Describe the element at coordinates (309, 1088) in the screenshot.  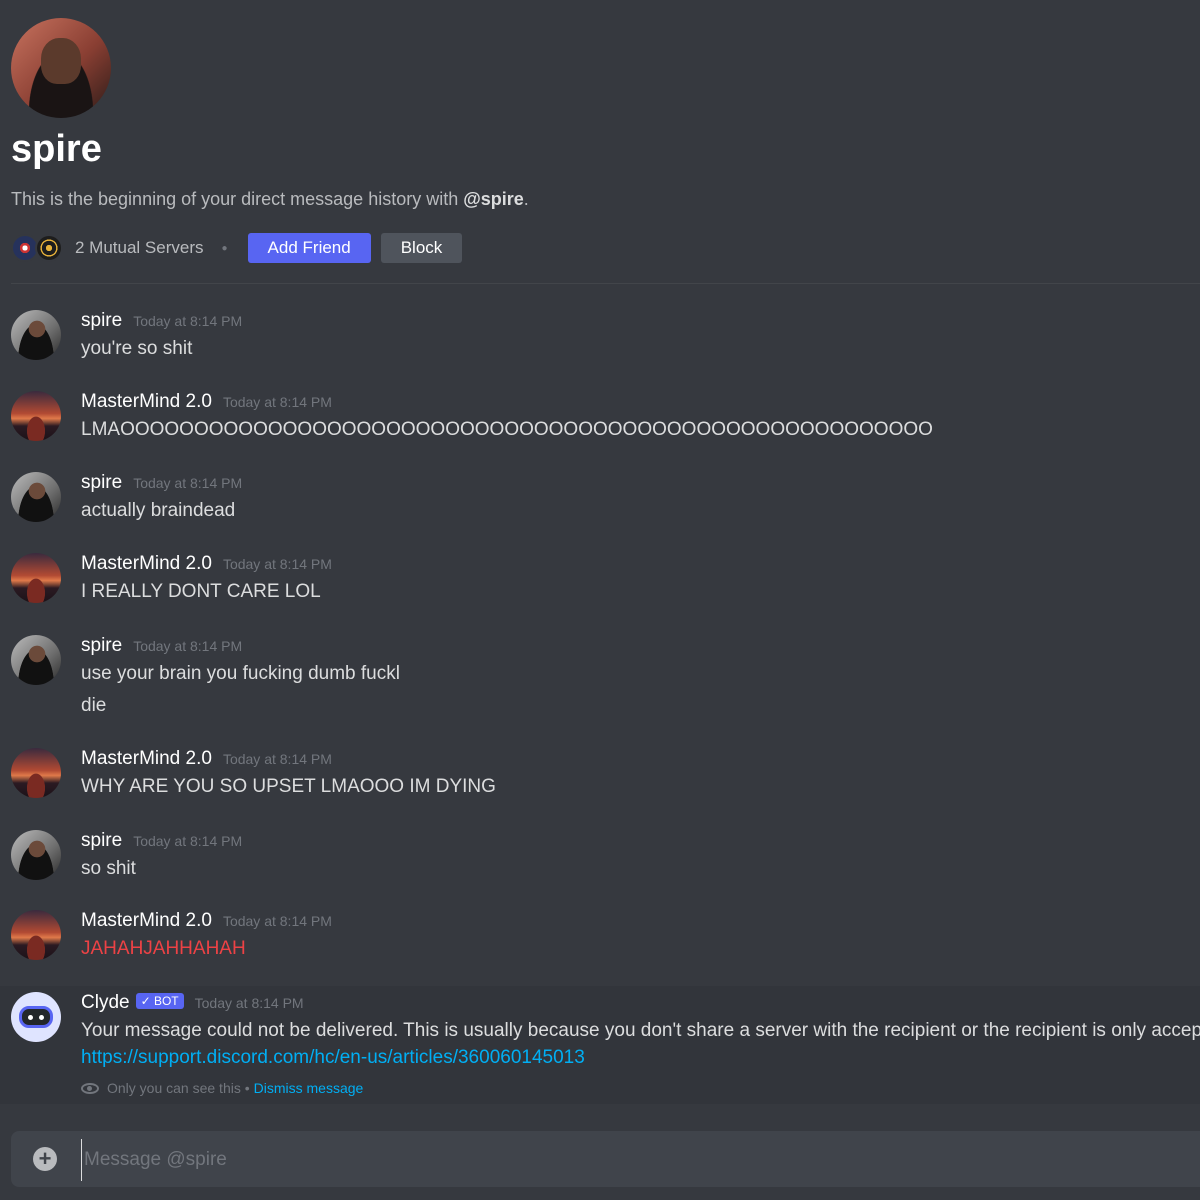
I see `dismiss-message-link: Dismiss message` at that location.